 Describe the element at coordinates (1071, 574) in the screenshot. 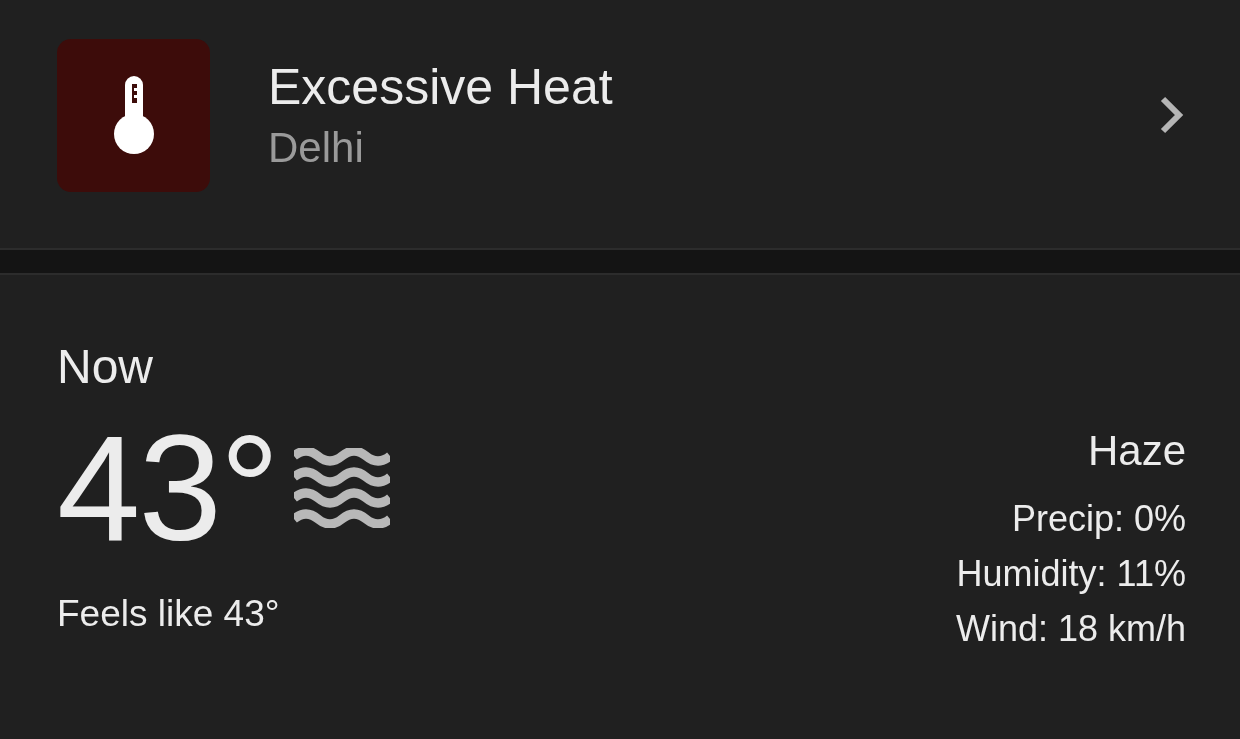

I see `weather-detail: Humidity: 11%` at that location.